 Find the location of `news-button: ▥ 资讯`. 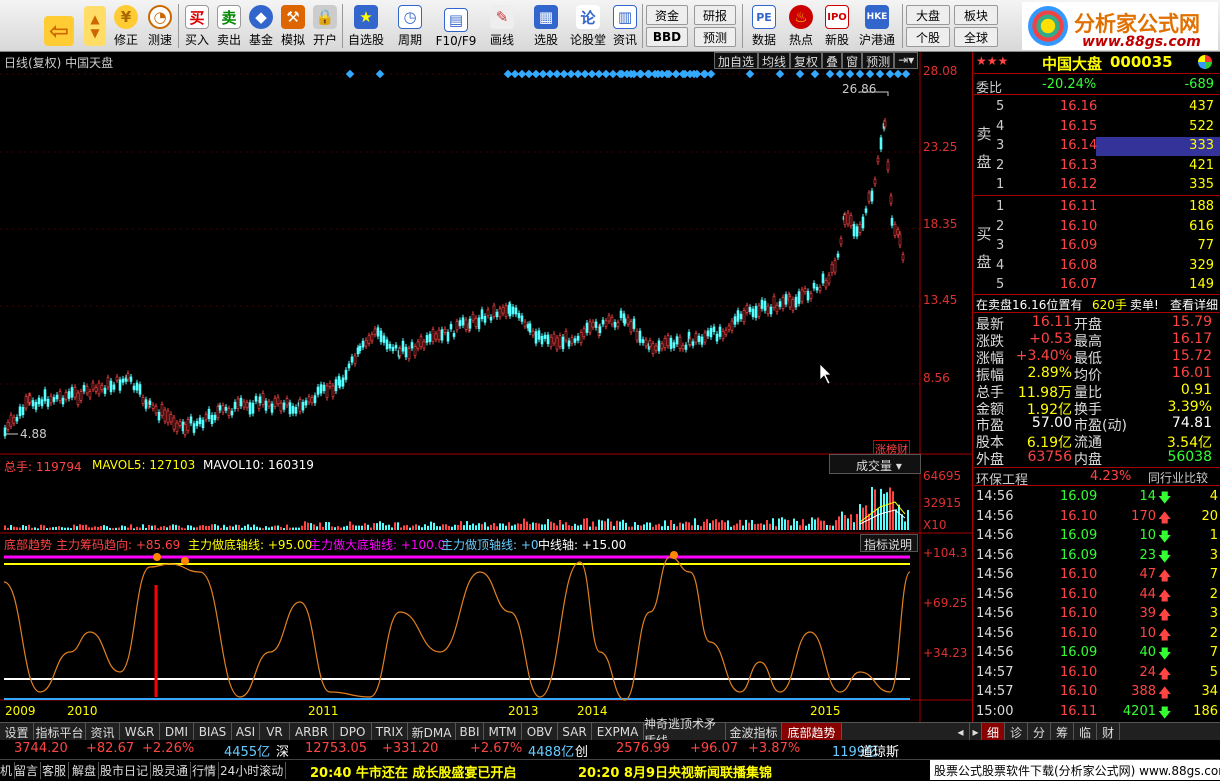

news-button: ▥ 资讯 is located at coordinates (625, 26).